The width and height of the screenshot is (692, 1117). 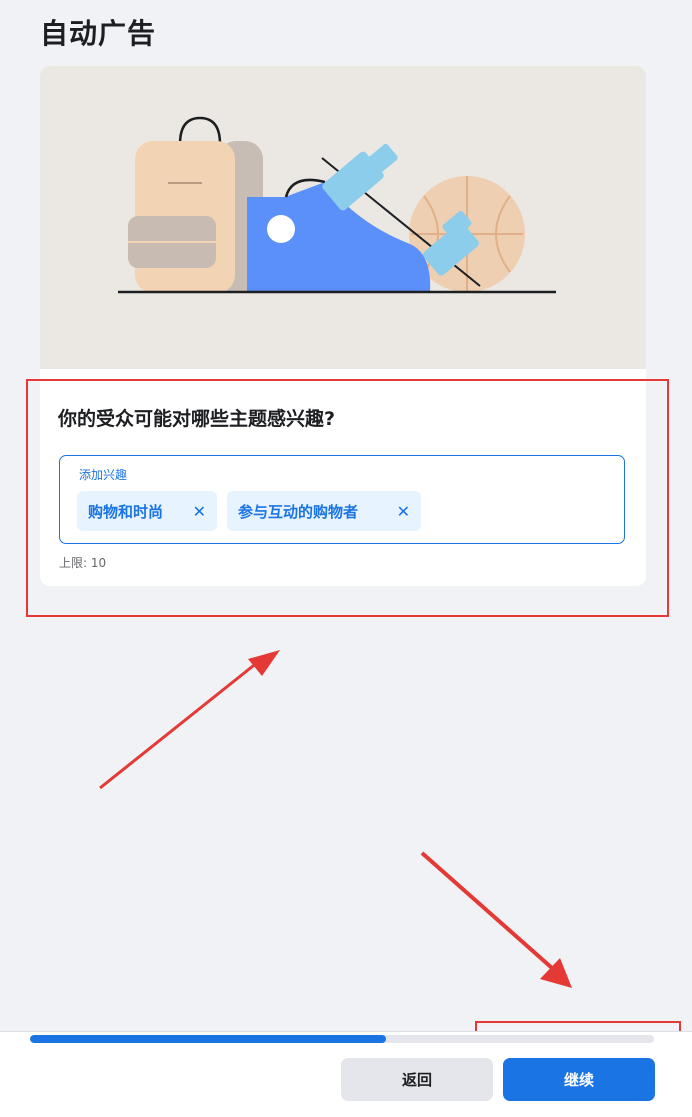 I want to click on progress-bar, so click(x=342, y=1039).